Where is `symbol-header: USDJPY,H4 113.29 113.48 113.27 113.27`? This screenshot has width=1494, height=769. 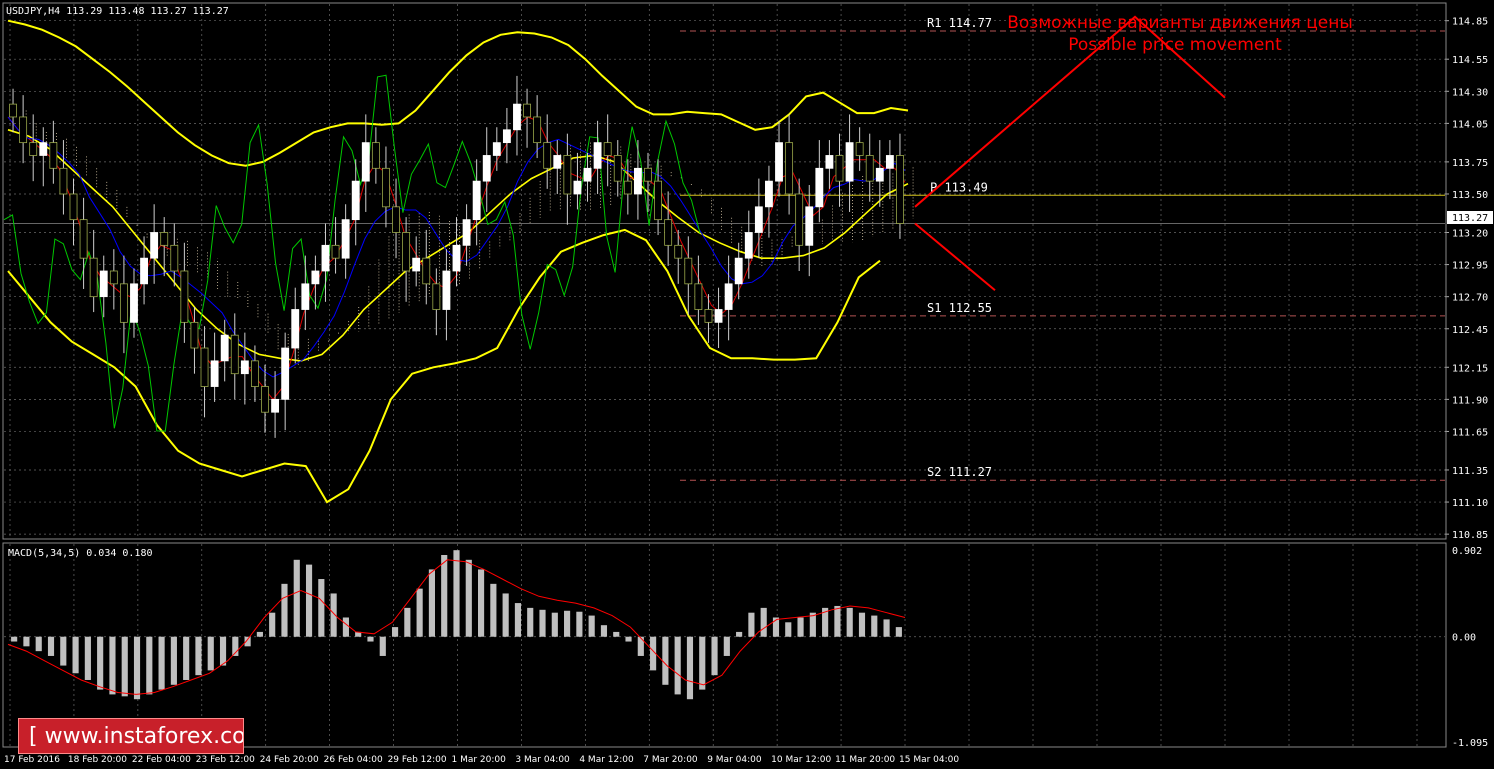 symbol-header: USDJPY,H4 113.29 113.48 113.27 113.27 is located at coordinates (117, 11).